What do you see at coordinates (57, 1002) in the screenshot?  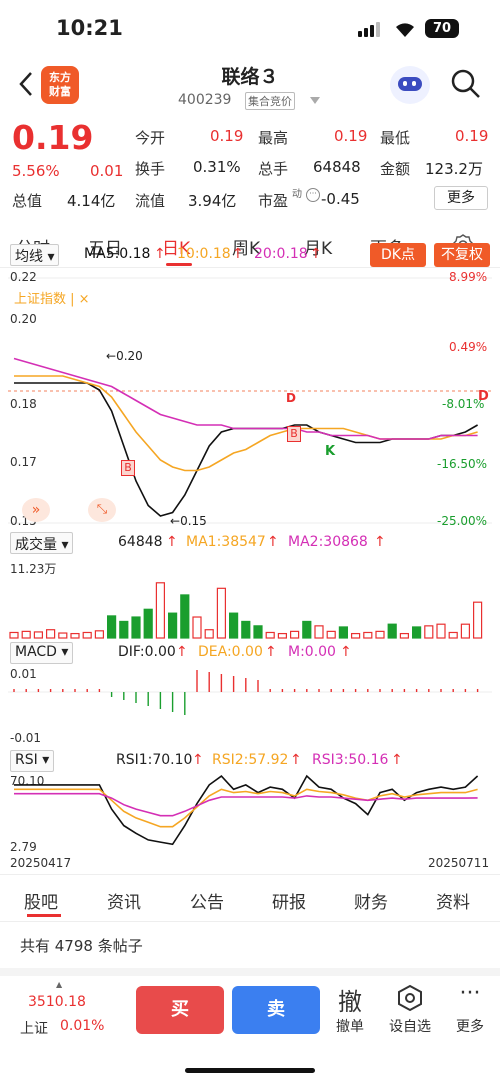 I see `index-value: 3510.18` at bounding box center [57, 1002].